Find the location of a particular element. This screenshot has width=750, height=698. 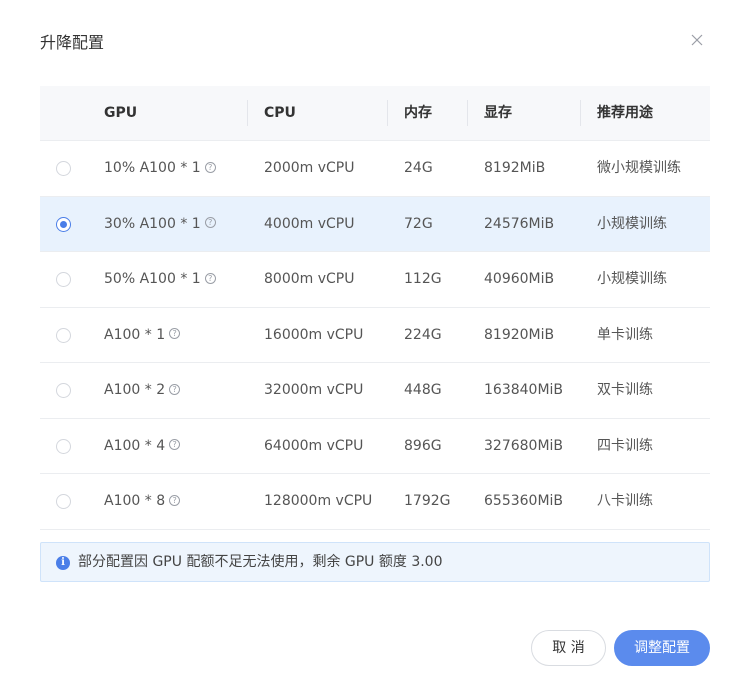

cell-memory-text: 72G is located at coordinates (418, 223).